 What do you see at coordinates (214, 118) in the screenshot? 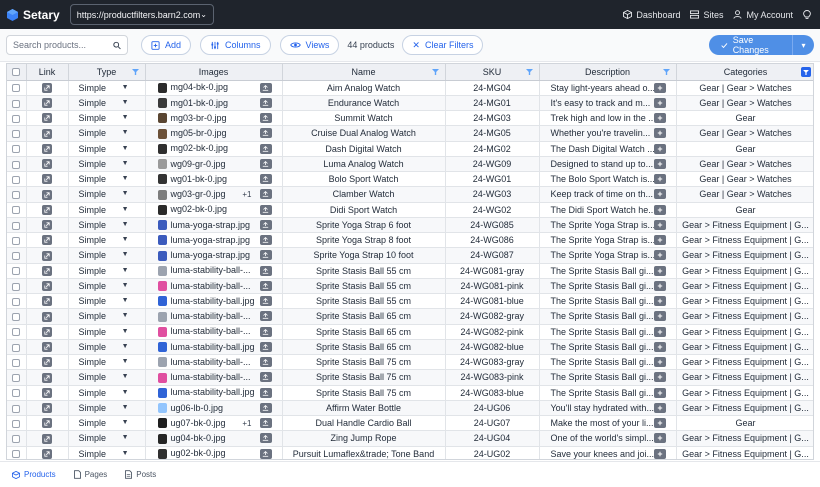
I see `images-cell: mg03-br-0.jpg` at bounding box center [214, 118].